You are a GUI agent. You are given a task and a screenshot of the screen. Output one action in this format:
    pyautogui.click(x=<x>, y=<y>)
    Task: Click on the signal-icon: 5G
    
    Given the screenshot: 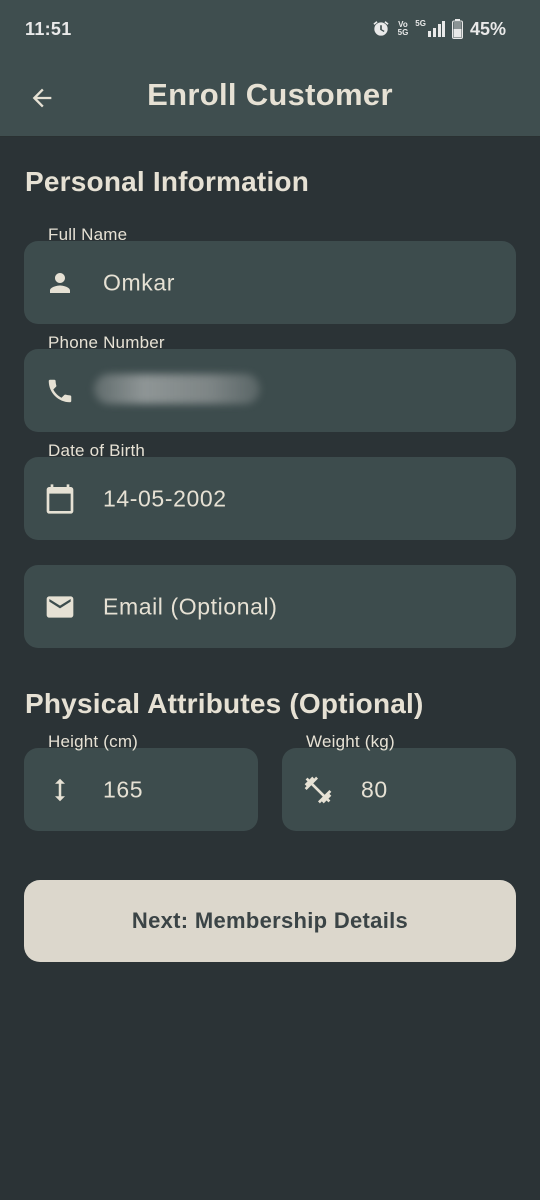 What is the action you would take?
    pyautogui.click(x=430, y=29)
    